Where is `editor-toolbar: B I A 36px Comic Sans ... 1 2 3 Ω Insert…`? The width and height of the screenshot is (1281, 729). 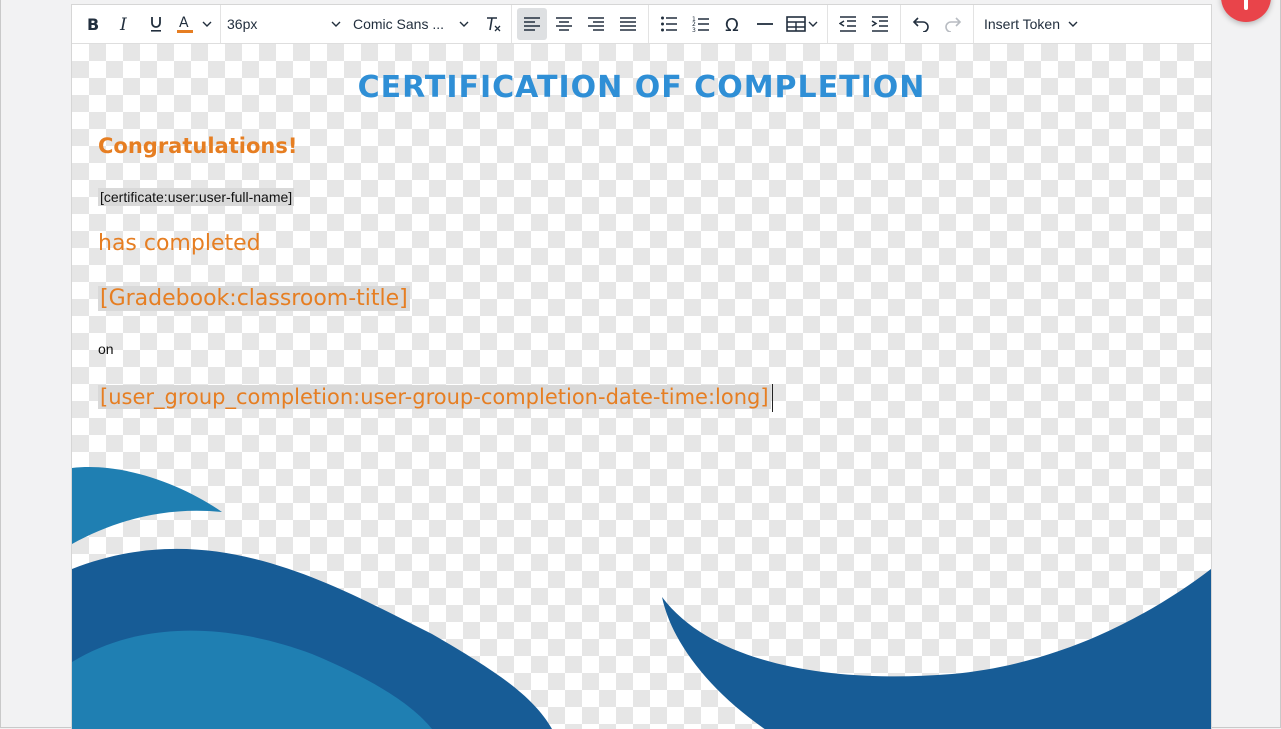 editor-toolbar: B I A 36px Comic Sans ... 1 2 3 Ω Insert… is located at coordinates (641, 24).